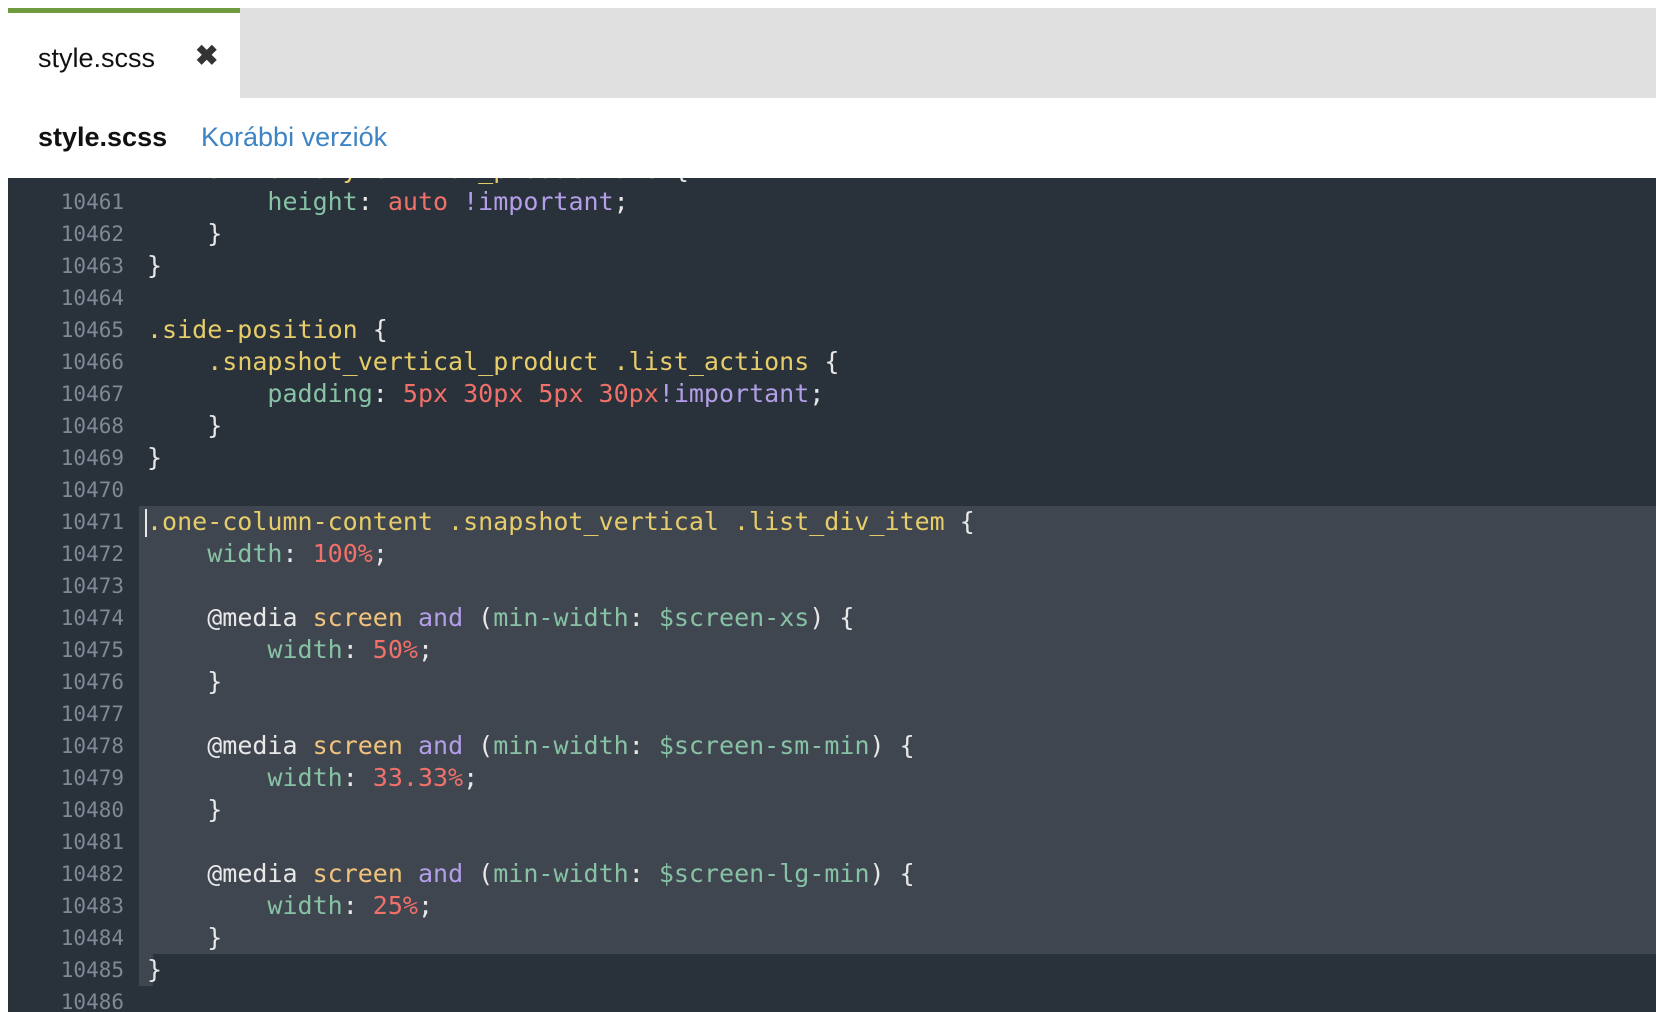  I want to click on code-line: 10469}, so click(832, 458).